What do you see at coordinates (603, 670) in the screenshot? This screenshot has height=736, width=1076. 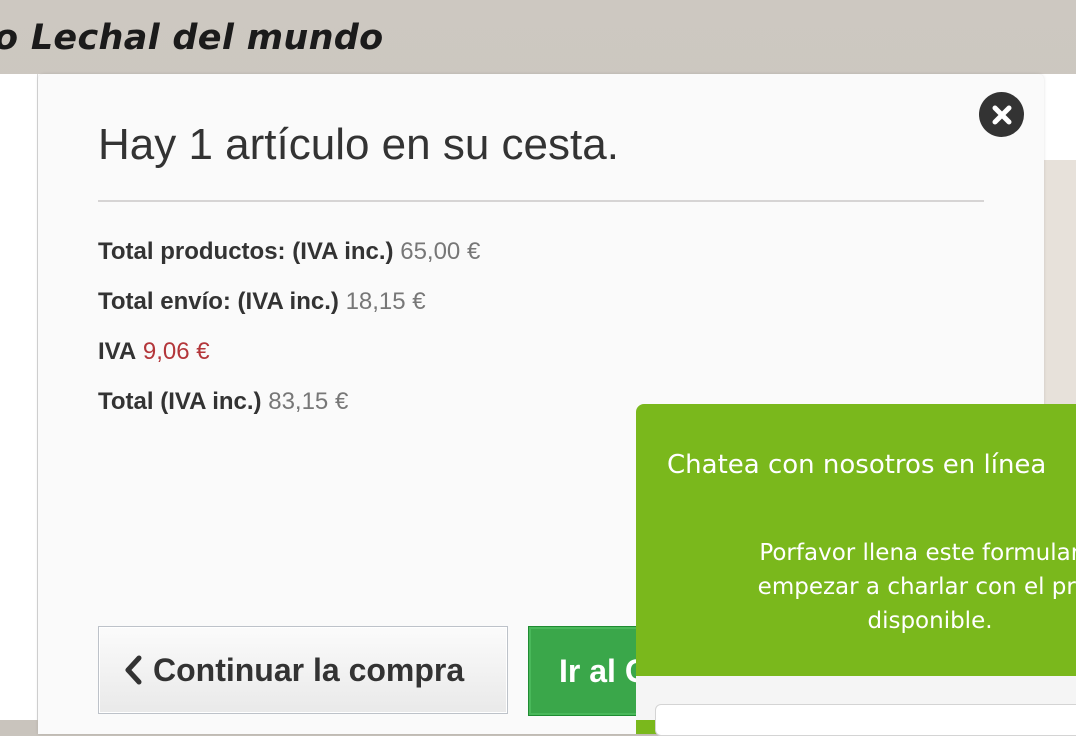 I see `checkout-label: Ir al C` at bounding box center [603, 670].